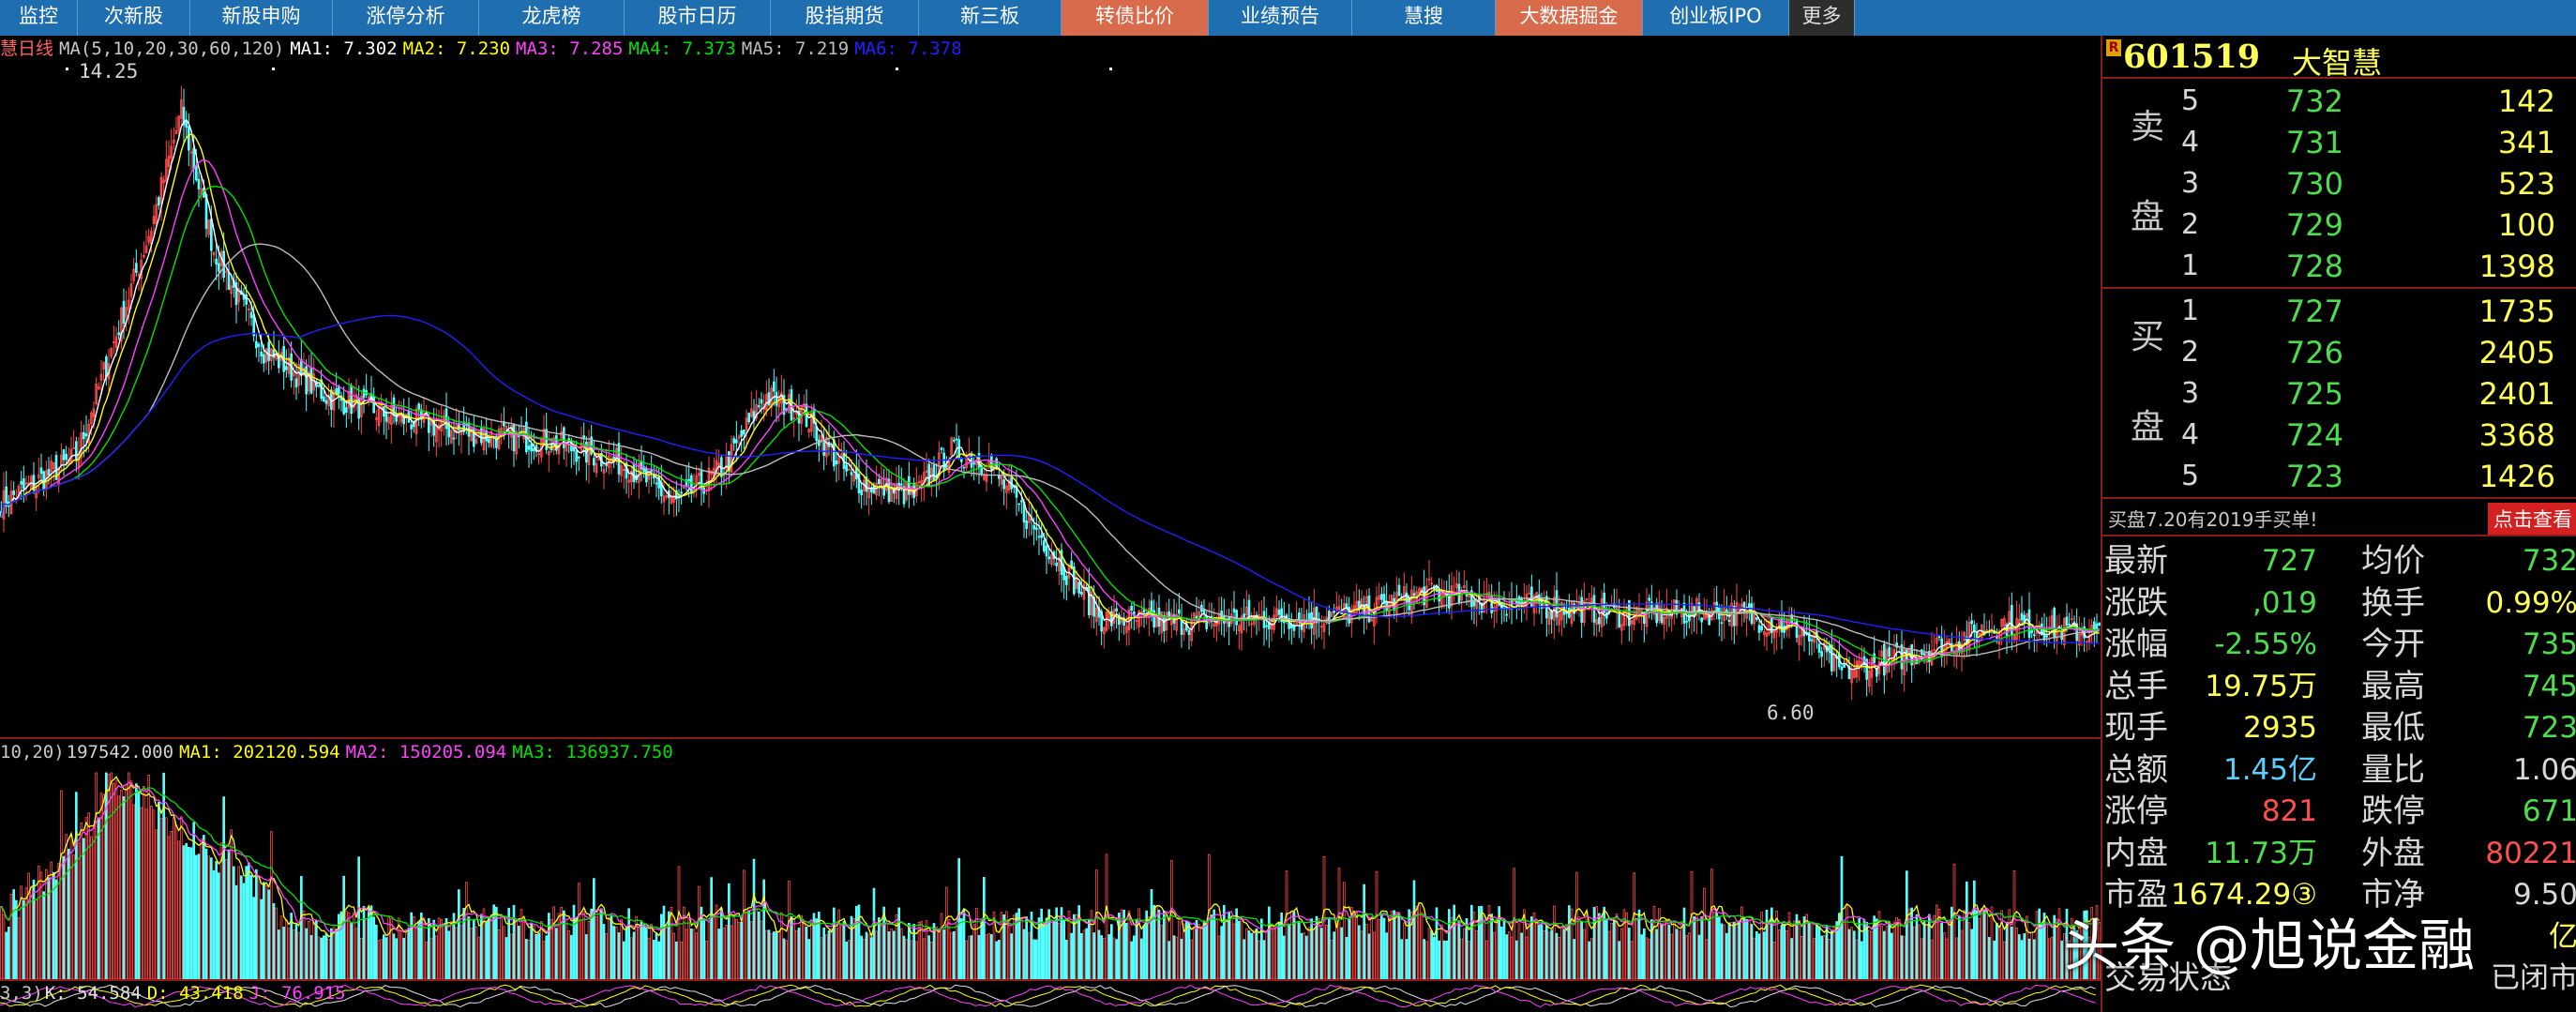 The width and height of the screenshot is (2576, 1012). What do you see at coordinates (2526, 225) in the screenshot?
I see `sell-volume: 100` at bounding box center [2526, 225].